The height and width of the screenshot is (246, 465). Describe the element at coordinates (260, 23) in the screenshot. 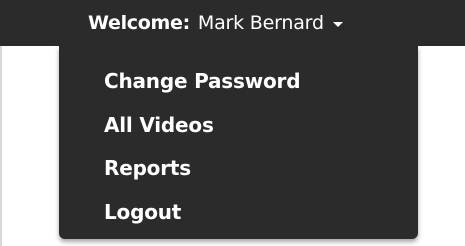

I see `user-name: Mark Bernard` at that location.